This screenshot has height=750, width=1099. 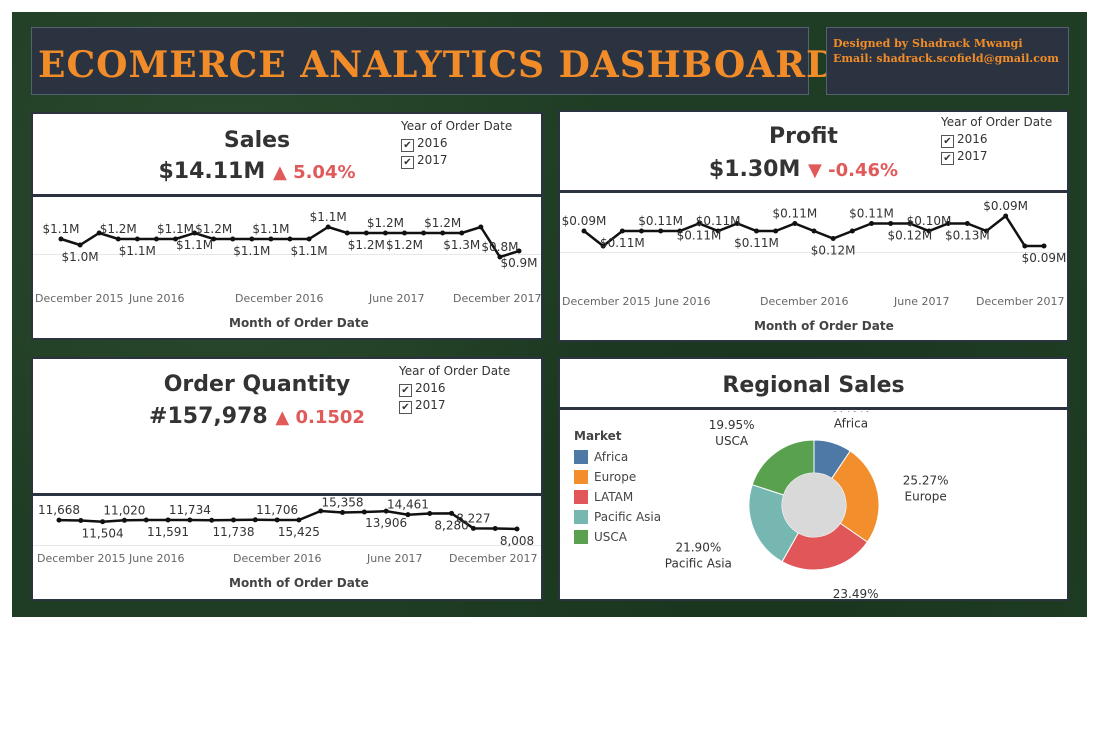 What do you see at coordinates (277, 510) in the screenshot?
I see `data-label: 11,706` at bounding box center [277, 510].